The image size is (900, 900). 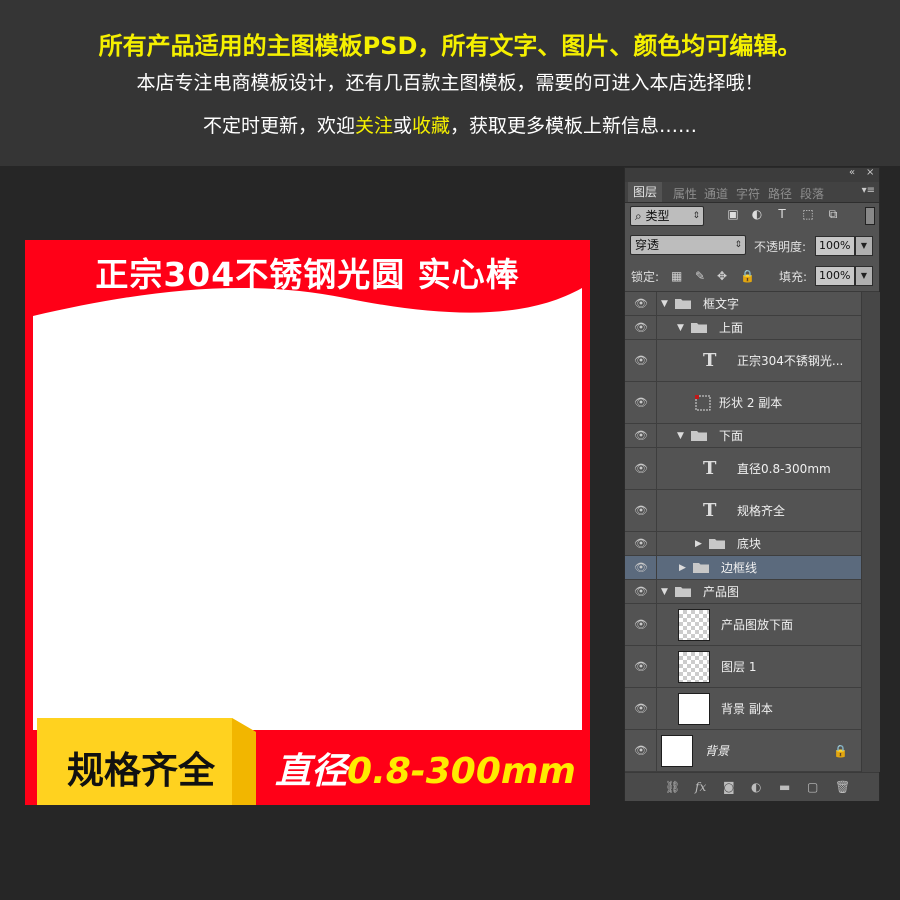 I want to click on layer-name: 形状 2 副本, so click(x=751, y=402).